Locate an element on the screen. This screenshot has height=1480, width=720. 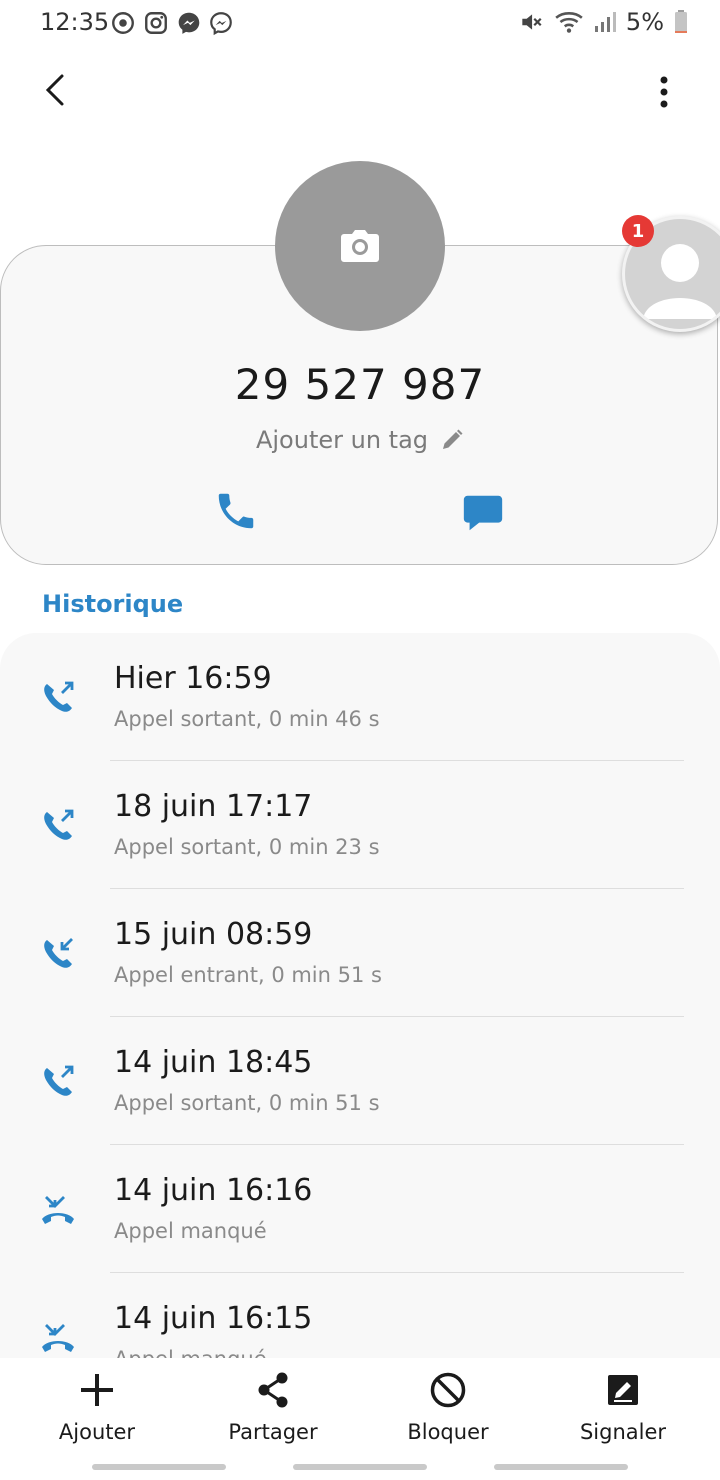
add-contact-button: Ajouter is located at coordinates (97, 1407).